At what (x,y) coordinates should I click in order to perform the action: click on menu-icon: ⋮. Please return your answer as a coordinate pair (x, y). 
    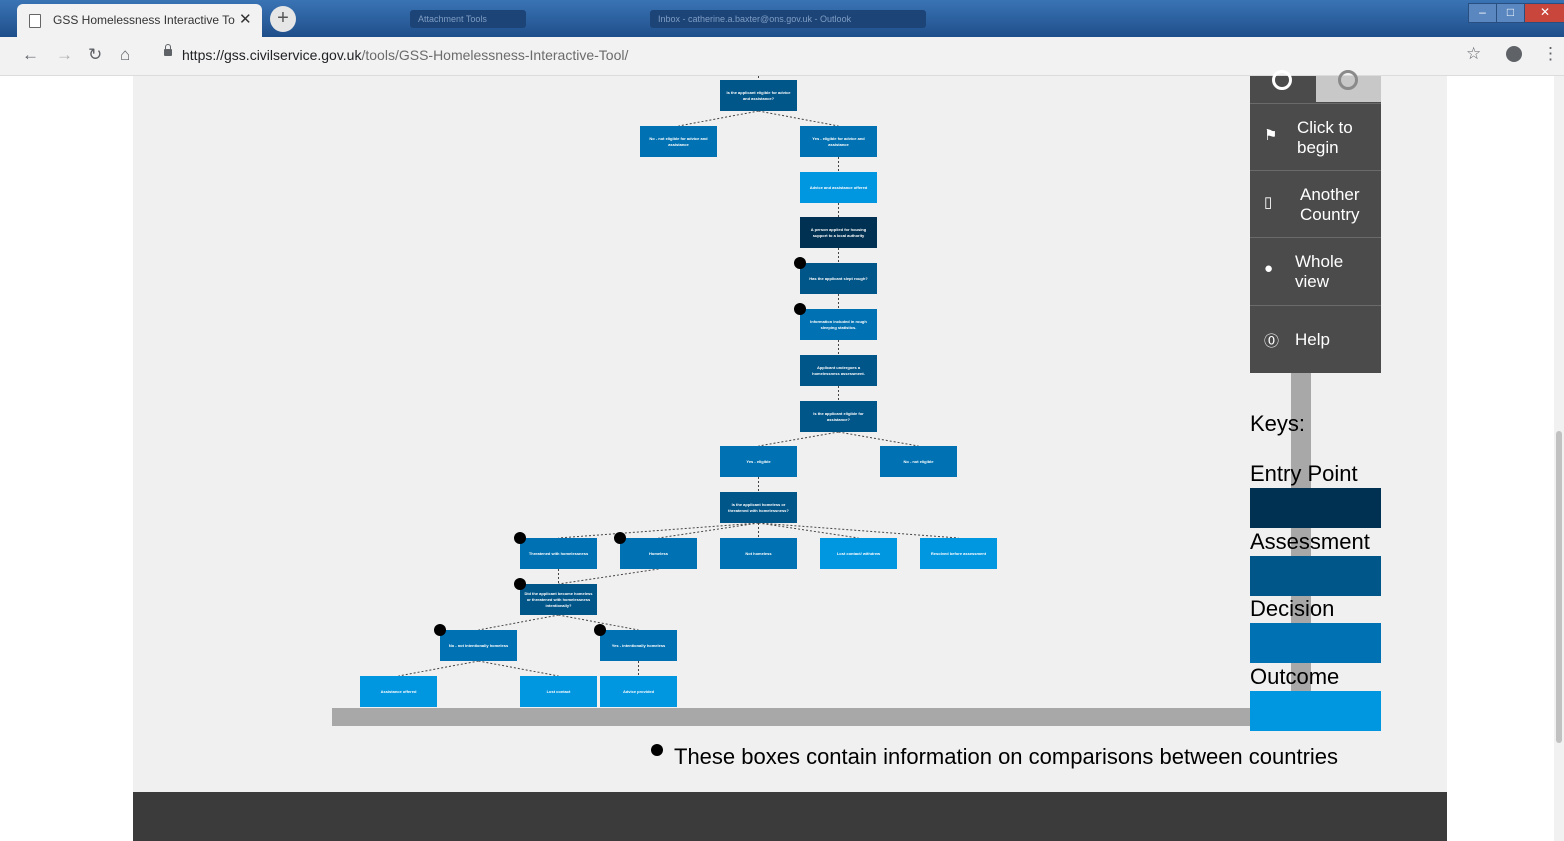
    Looking at the image, I should click on (1550, 54).